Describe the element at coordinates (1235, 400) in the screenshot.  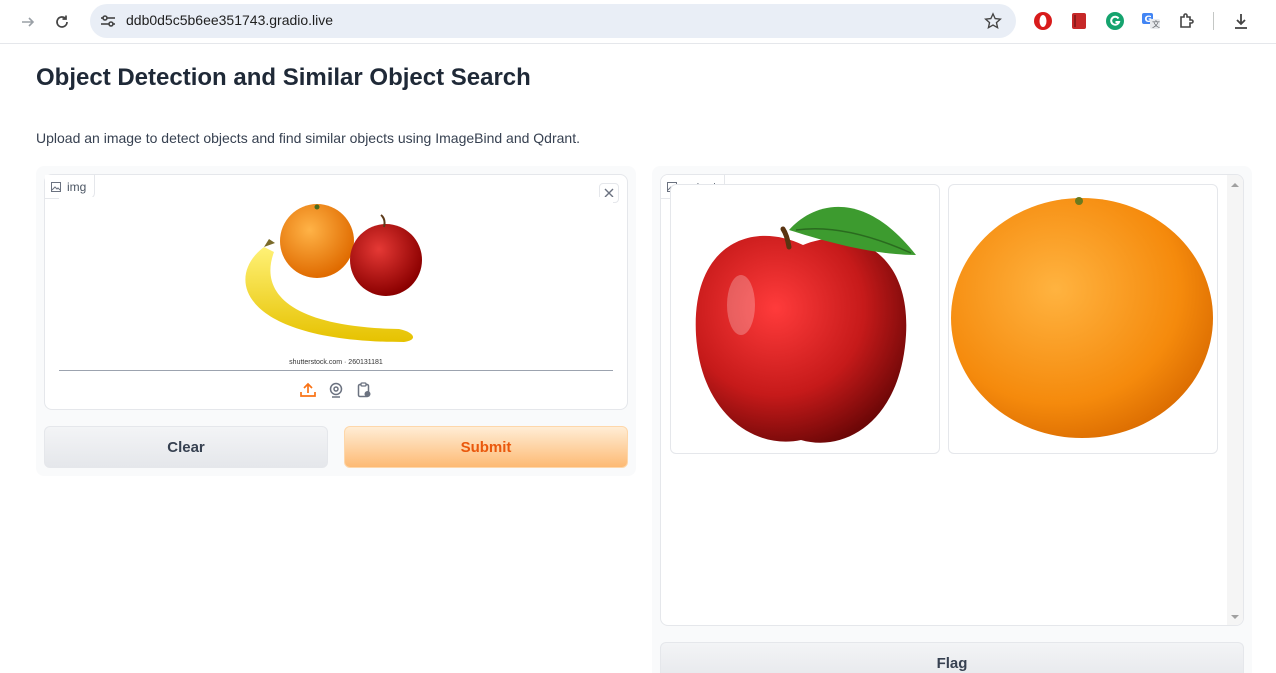
I see `output-scrollbar` at that location.